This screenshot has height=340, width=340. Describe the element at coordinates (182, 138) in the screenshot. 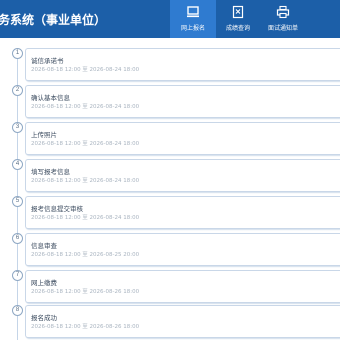

I see `step-card-upload-photo: 上传照片 2026-08-18 12:00 至 2026-08-24 18:00` at that location.